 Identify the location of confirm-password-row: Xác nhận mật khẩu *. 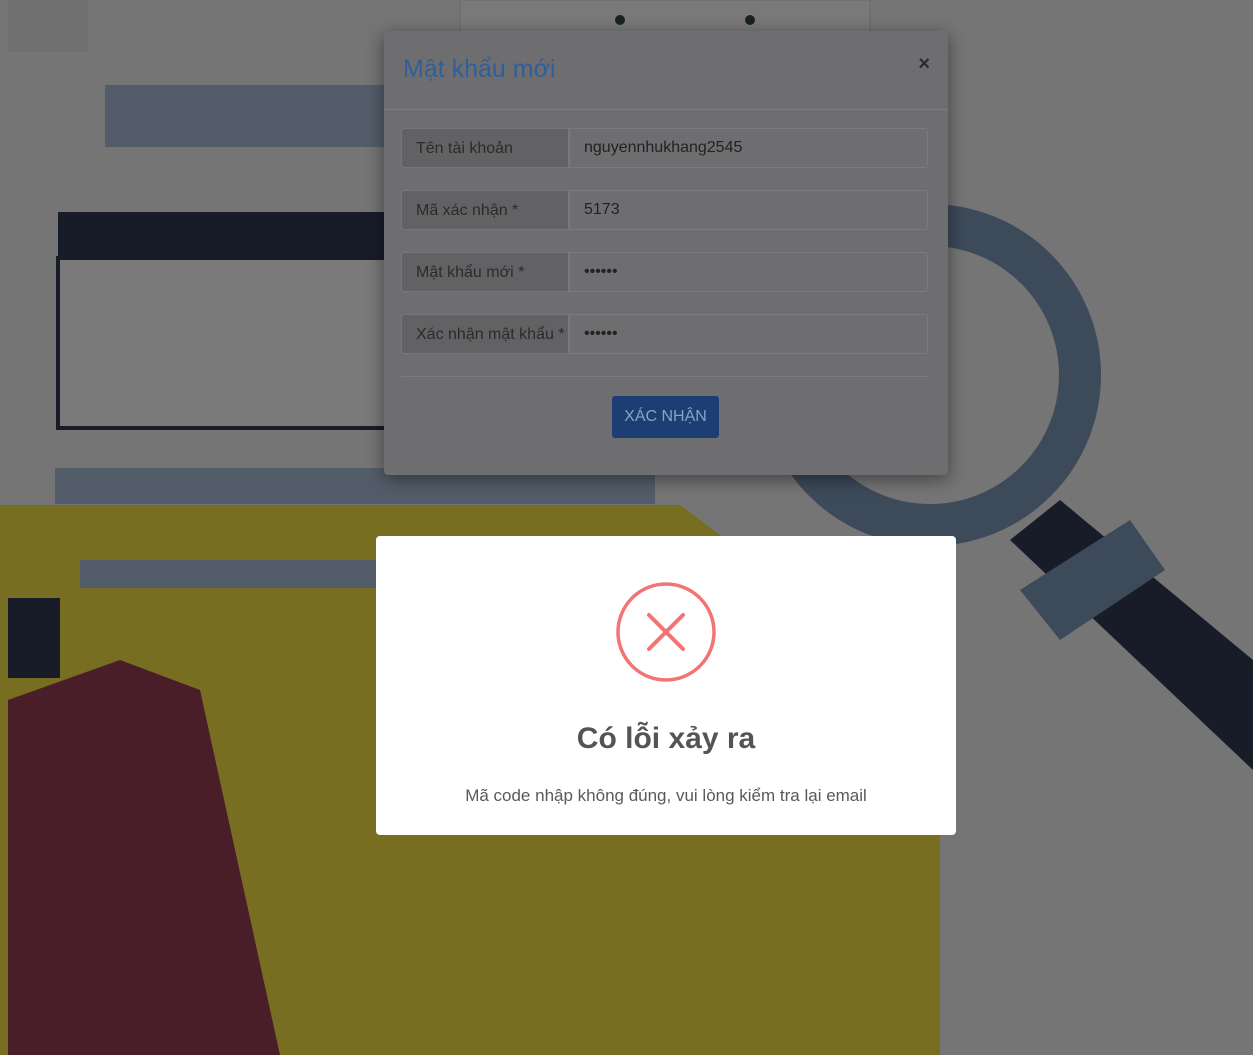
(664, 335).